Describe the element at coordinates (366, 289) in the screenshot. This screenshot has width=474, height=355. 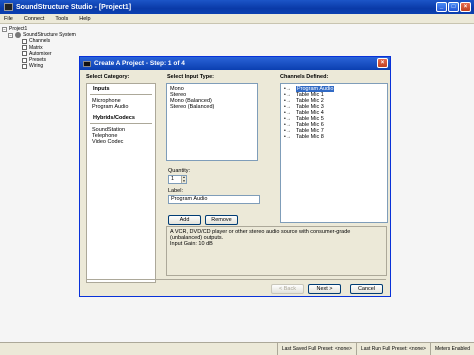
I see `cancel-button: Cancel` at that location.